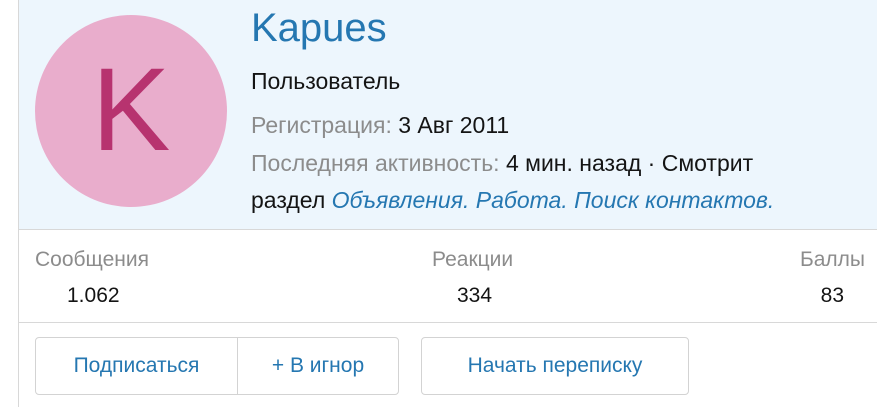 The width and height of the screenshot is (877, 407). I want to click on follow-ignore-group: Подписаться + В игнор, so click(217, 366).